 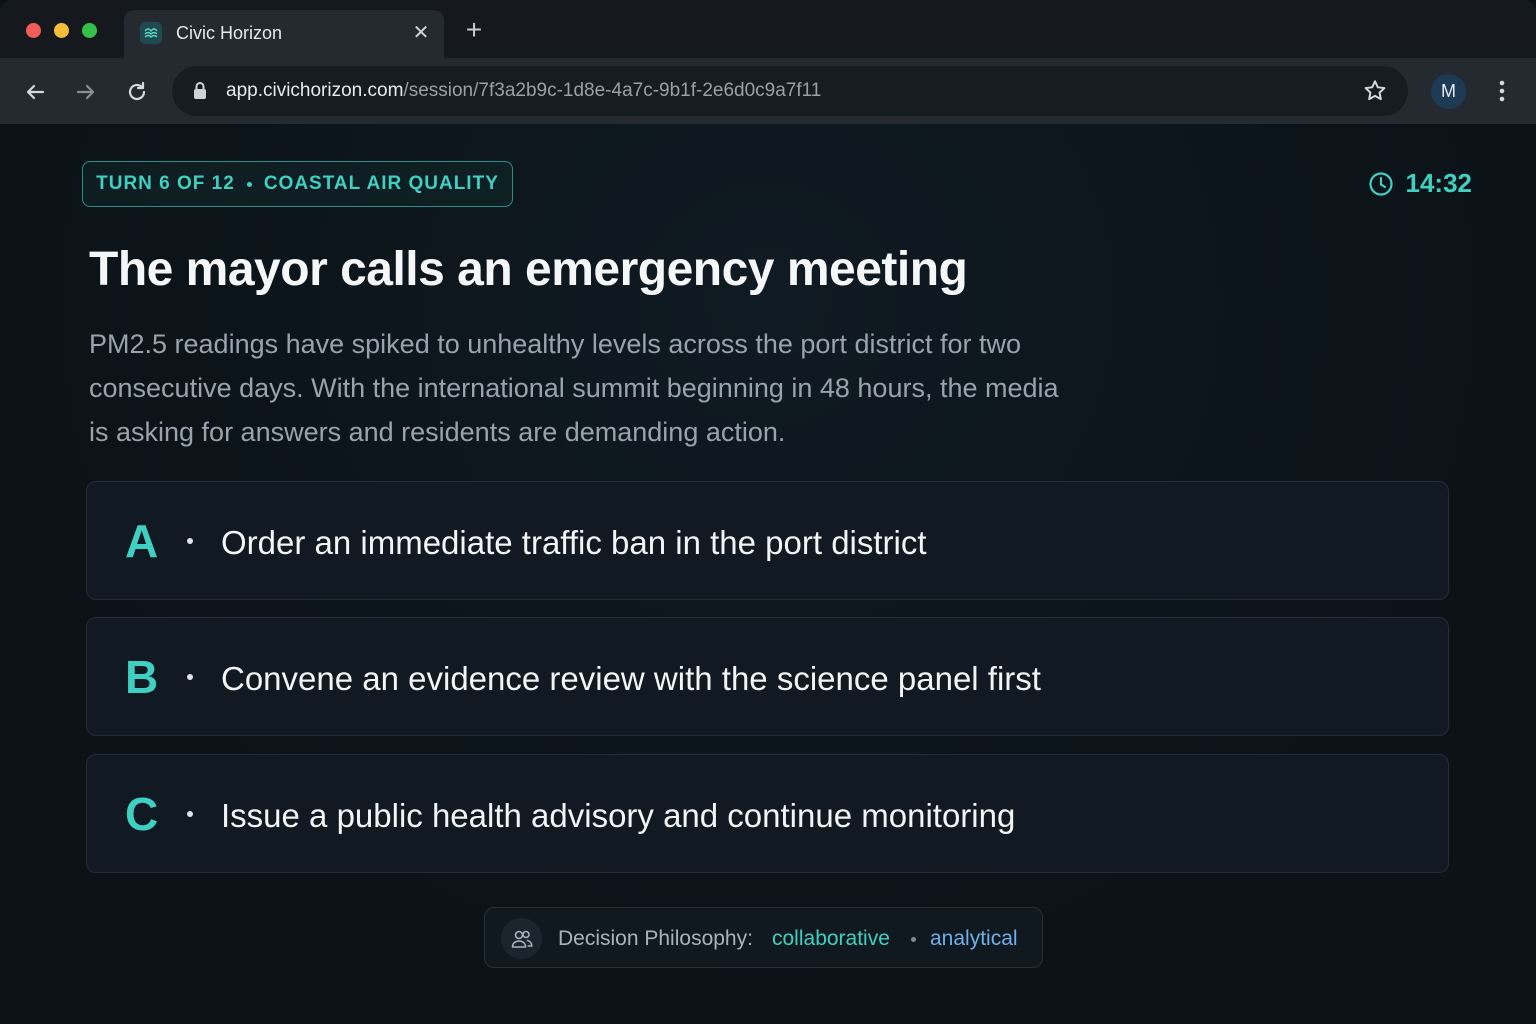 I want to click on philosophy-value-primary: collaborative, so click(x=831, y=938).